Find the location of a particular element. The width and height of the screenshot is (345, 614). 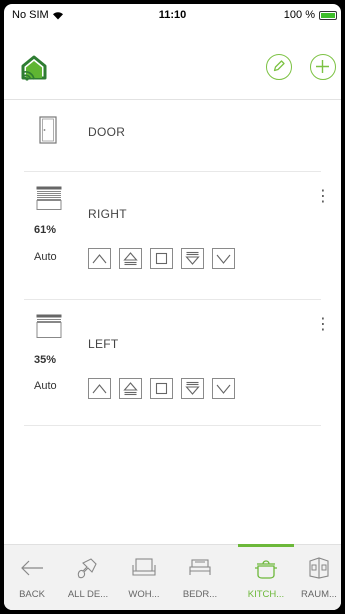

edit-button is located at coordinates (279, 67).